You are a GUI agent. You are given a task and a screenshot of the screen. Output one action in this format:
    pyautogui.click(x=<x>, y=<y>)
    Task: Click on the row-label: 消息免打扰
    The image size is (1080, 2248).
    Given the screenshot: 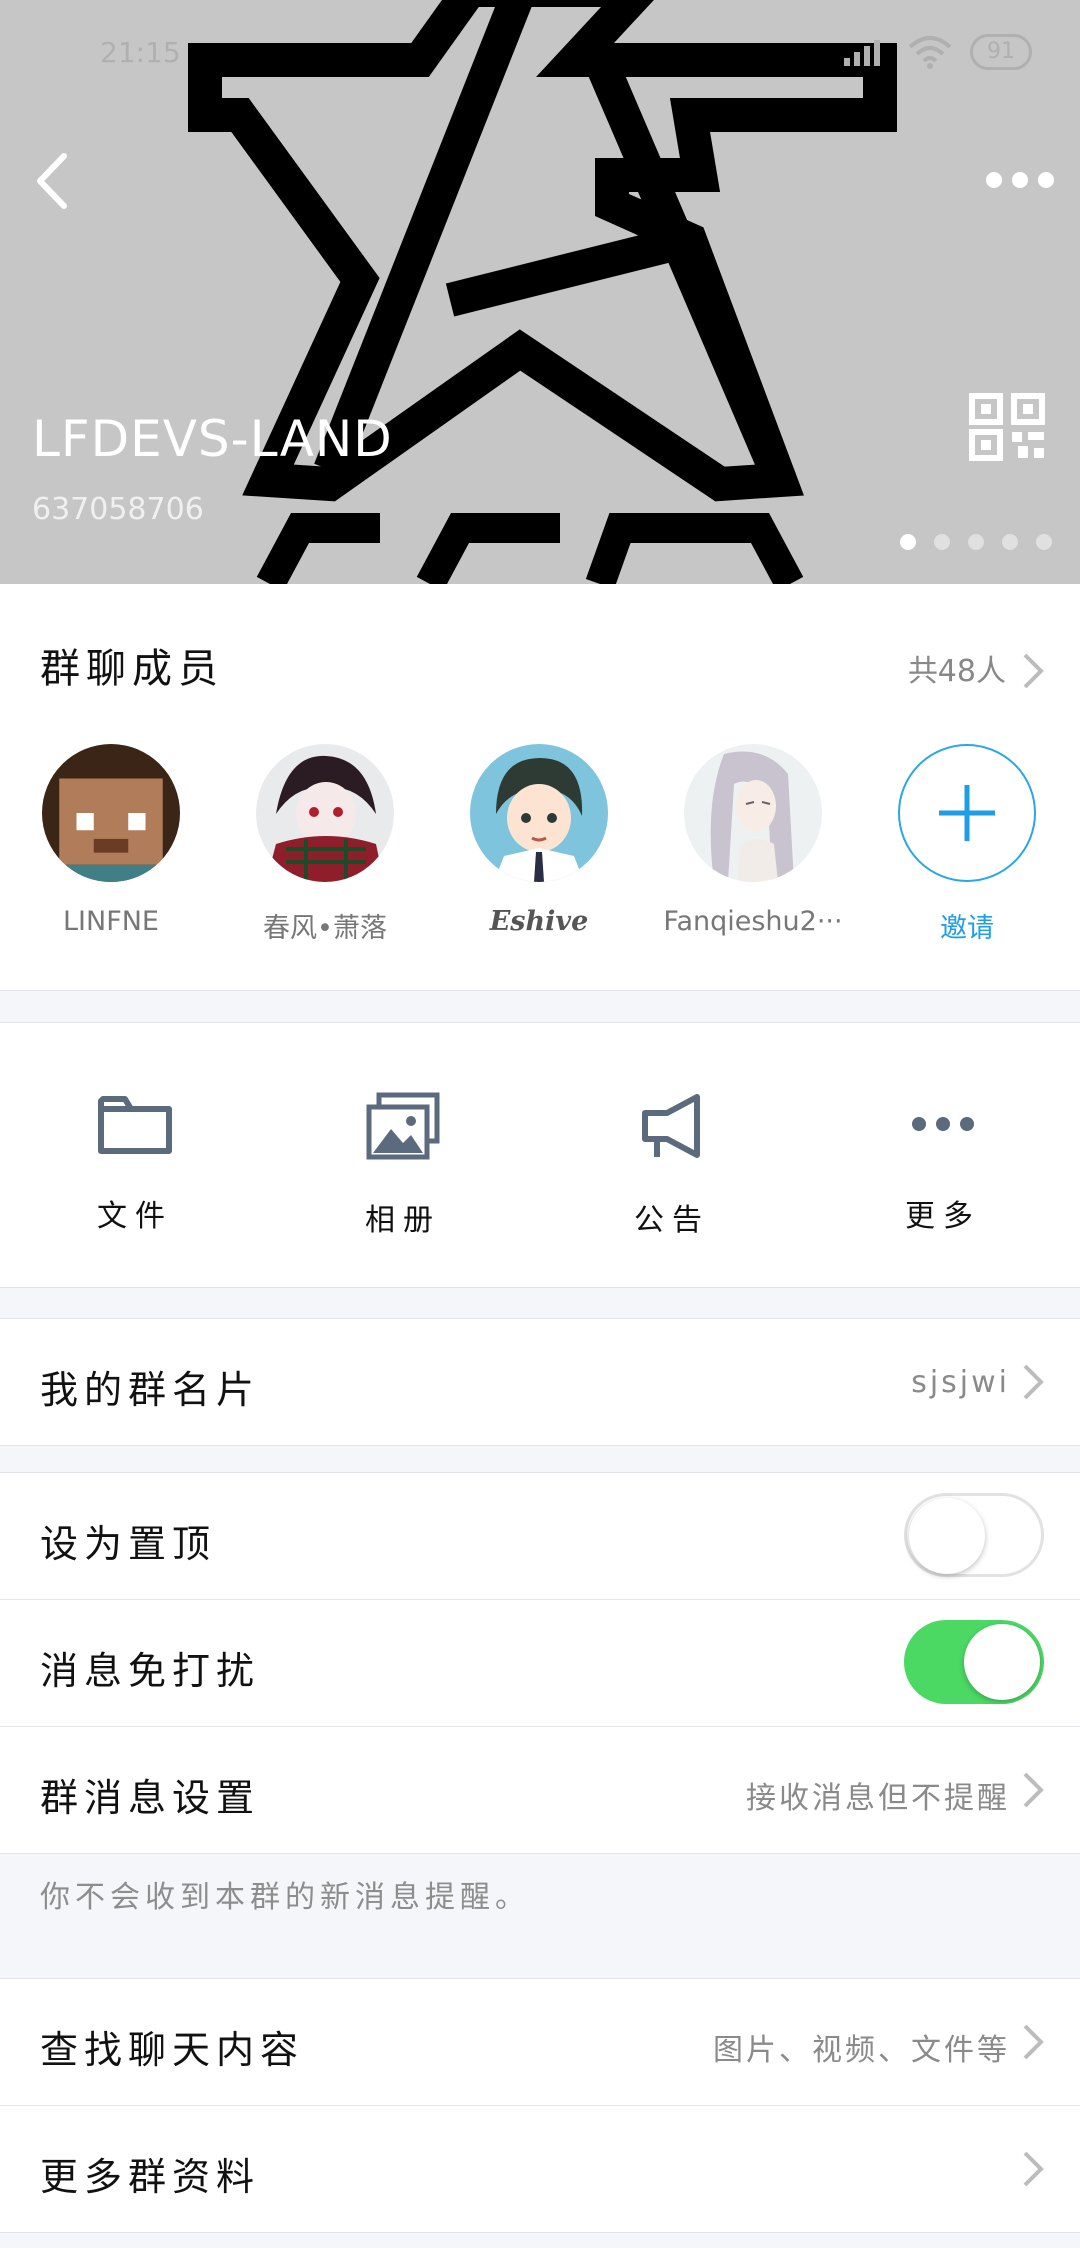 What is the action you would take?
    pyautogui.click(x=150, y=1671)
    